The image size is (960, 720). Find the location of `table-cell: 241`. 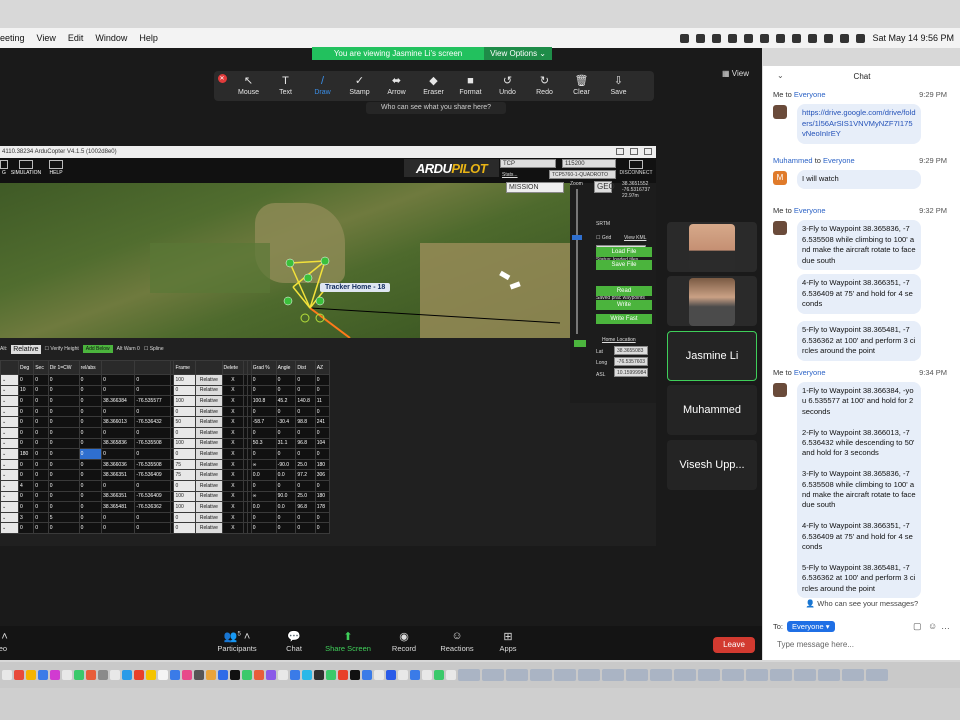

table-cell: 241 is located at coordinates (322, 422).